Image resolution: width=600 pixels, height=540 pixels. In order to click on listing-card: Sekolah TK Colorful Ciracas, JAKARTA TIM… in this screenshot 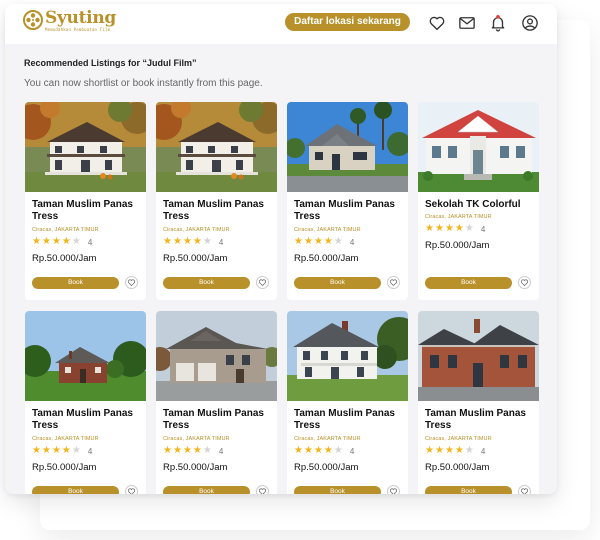, I will do `click(478, 201)`.